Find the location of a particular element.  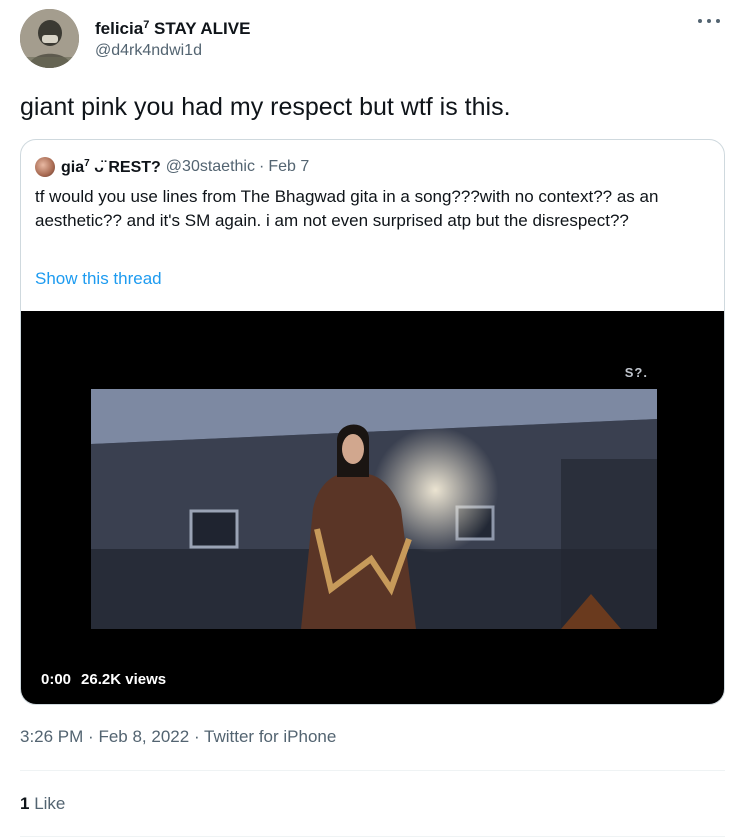

author-info: felicia7 STAY ALIVE @d4rk4ndwi1d is located at coordinates (172, 38).